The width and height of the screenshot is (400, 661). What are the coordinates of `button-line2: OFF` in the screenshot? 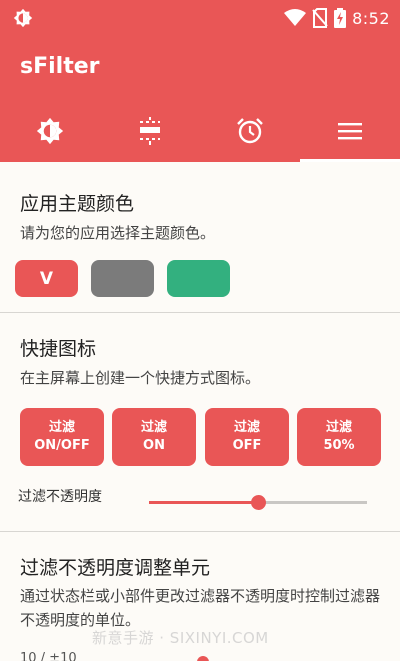 It's located at (247, 445).